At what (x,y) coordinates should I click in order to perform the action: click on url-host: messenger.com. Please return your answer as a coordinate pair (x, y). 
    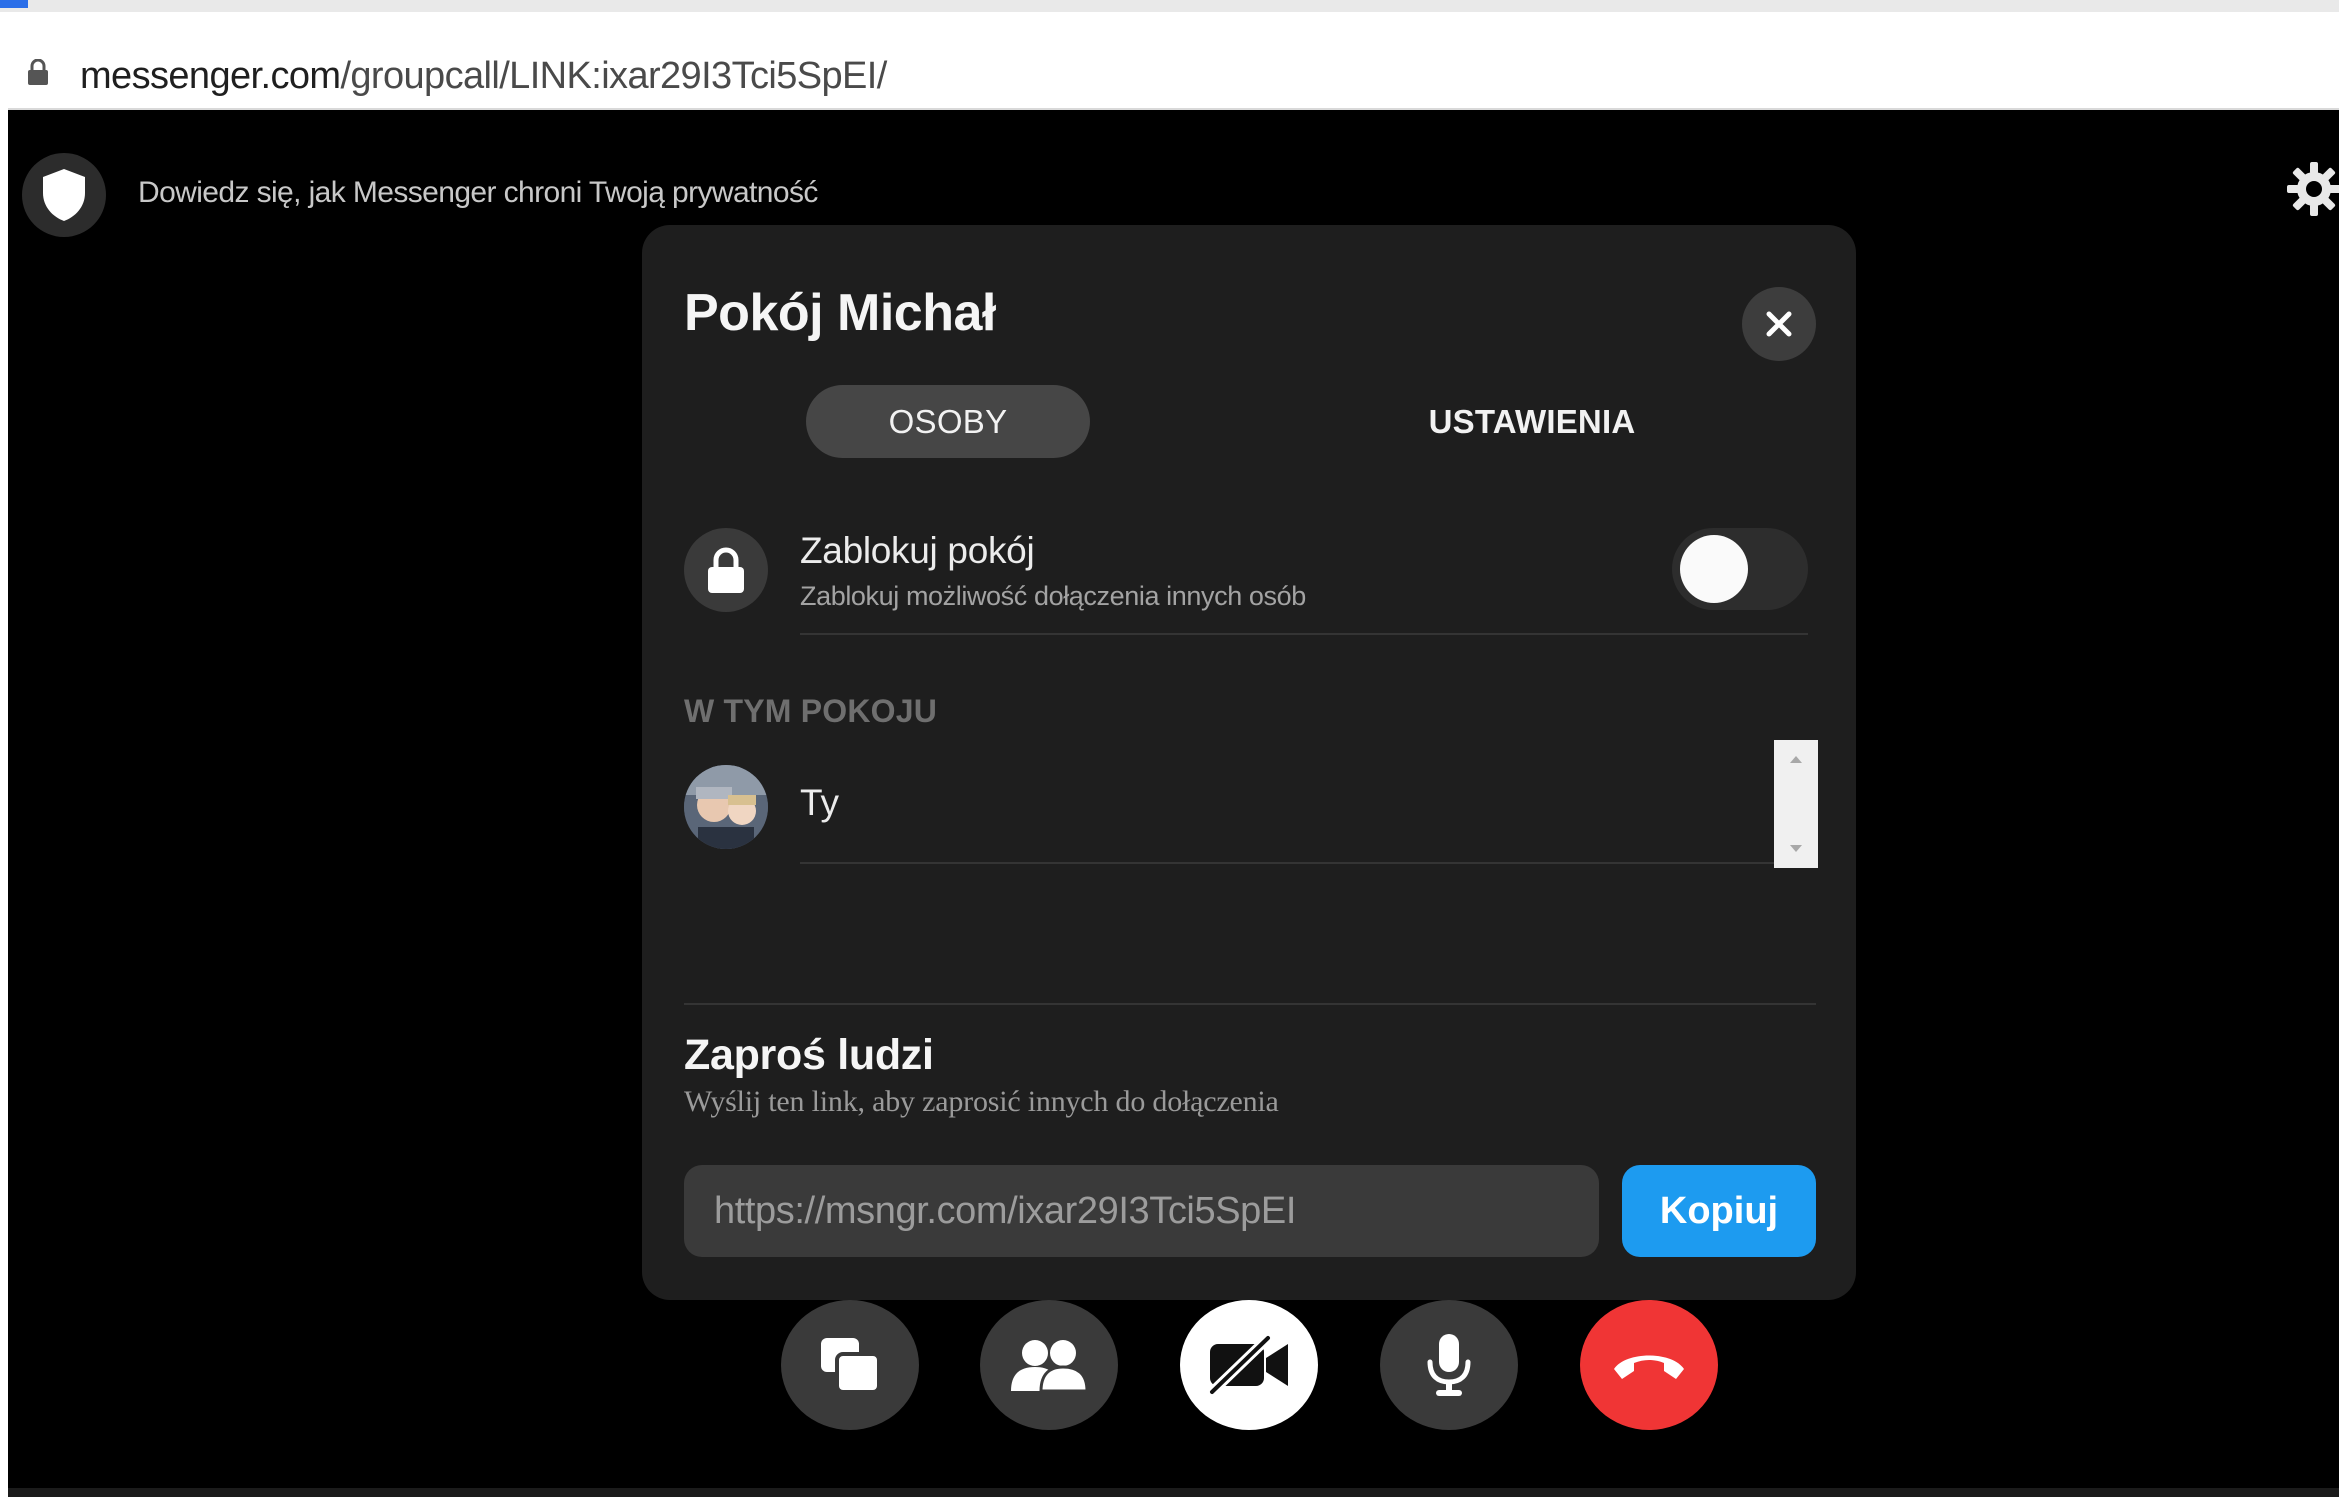
    Looking at the image, I should click on (210, 76).